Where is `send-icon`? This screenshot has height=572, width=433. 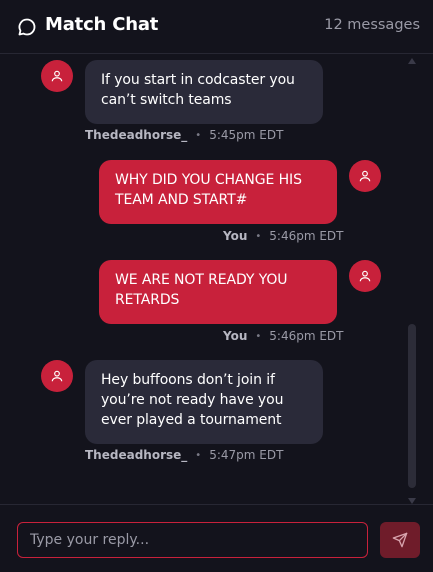 send-icon is located at coordinates (400, 540).